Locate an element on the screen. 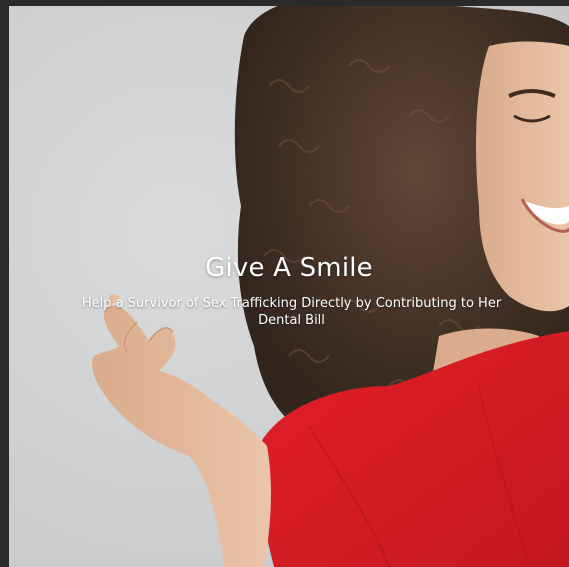 Image resolution: width=569 pixels, height=567 pixels. hero-title: Give A Smile is located at coordinates (289, 268).